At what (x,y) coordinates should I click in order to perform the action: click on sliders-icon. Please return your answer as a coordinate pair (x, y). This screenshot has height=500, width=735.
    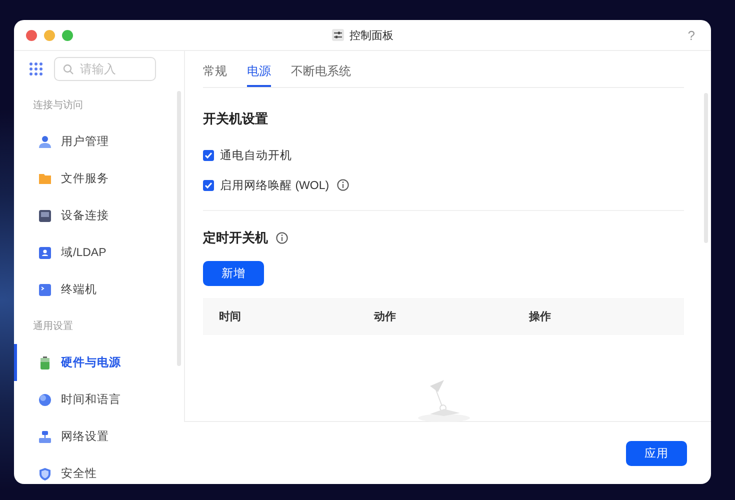
    Looking at the image, I should click on (338, 35).